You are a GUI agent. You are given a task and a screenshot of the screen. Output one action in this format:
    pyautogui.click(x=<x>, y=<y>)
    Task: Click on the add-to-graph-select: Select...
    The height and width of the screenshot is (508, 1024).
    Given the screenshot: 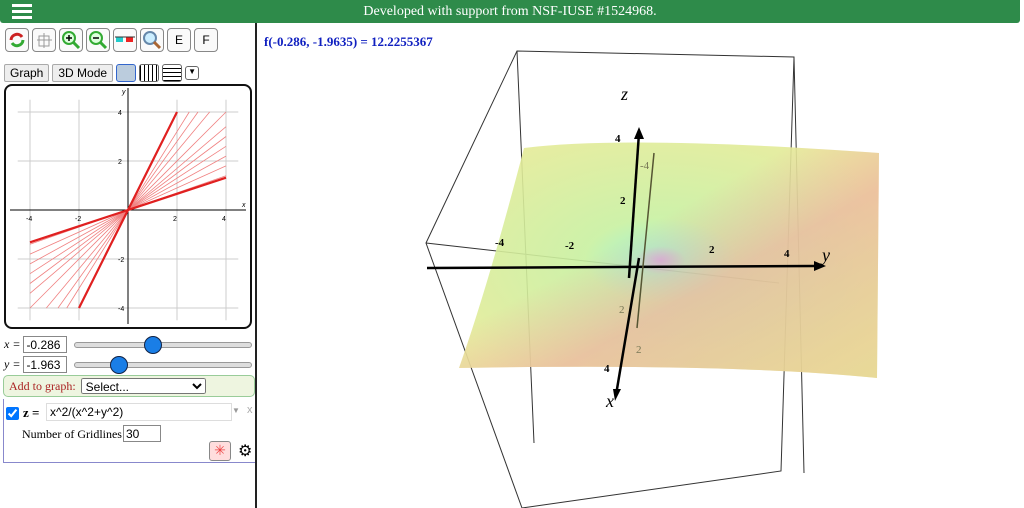 What is the action you would take?
    pyautogui.click(x=143, y=386)
    